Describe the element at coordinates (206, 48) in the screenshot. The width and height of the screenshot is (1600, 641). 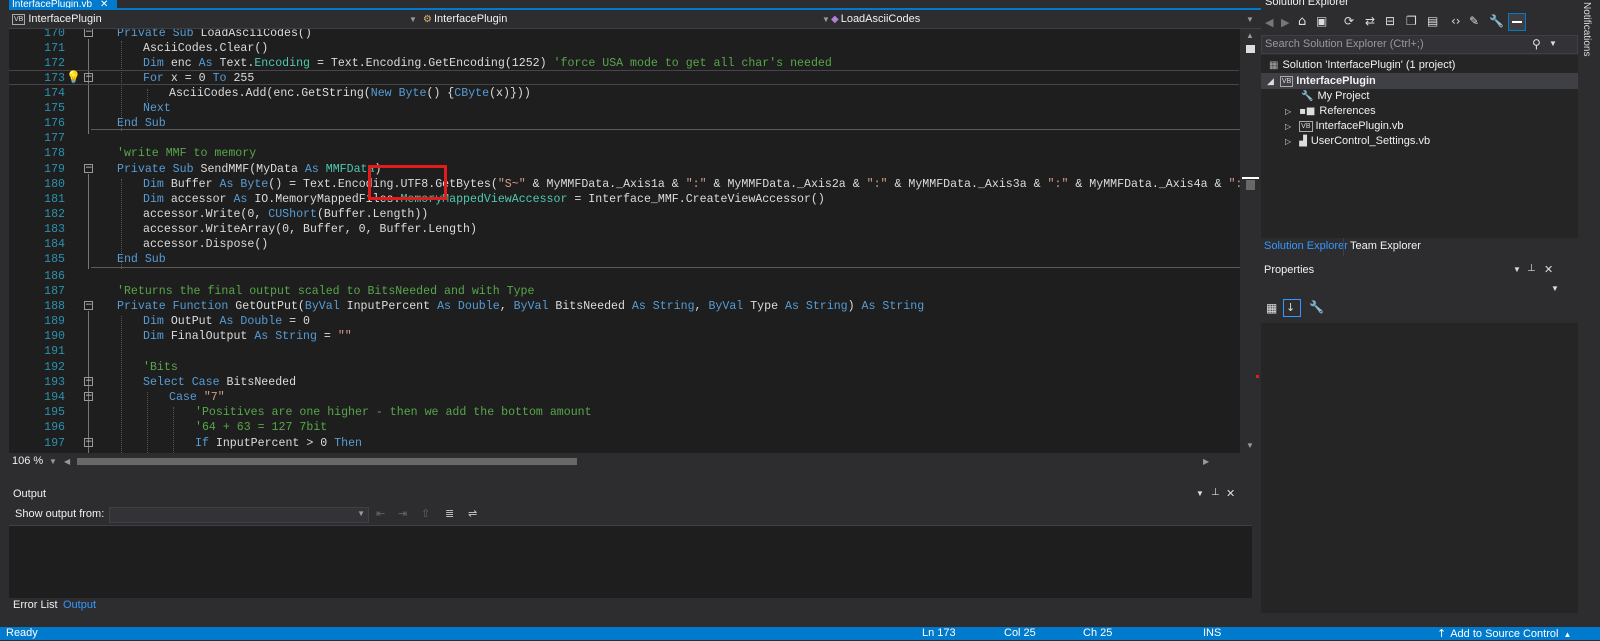
I see `code-text: AsciiCodes.Clear()` at that location.